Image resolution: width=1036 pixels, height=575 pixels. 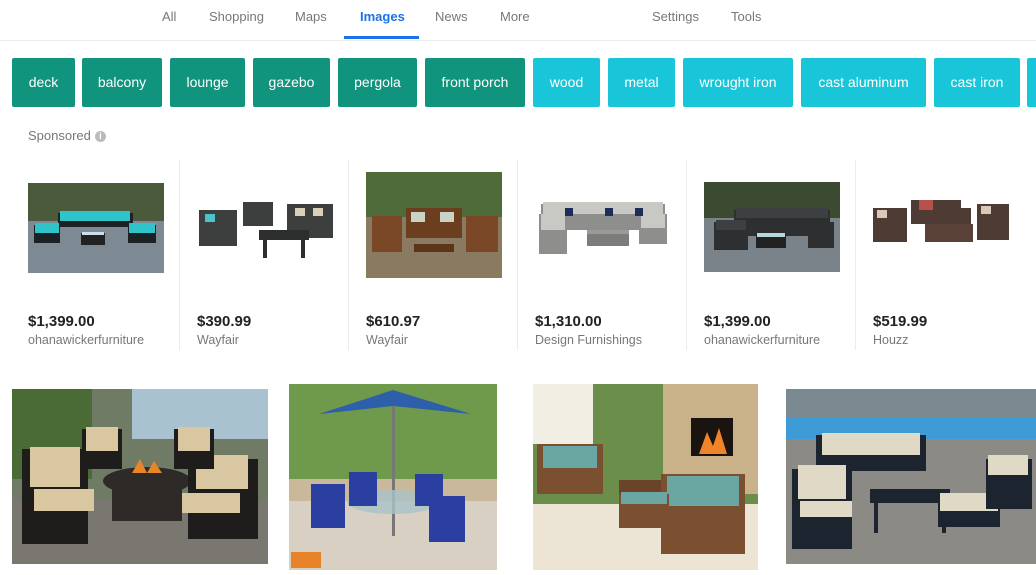 What do you see at coordinates (475, 82) in the screenshot?
I see `chip-front-porch: front porch` at bounding box center [475, 82].